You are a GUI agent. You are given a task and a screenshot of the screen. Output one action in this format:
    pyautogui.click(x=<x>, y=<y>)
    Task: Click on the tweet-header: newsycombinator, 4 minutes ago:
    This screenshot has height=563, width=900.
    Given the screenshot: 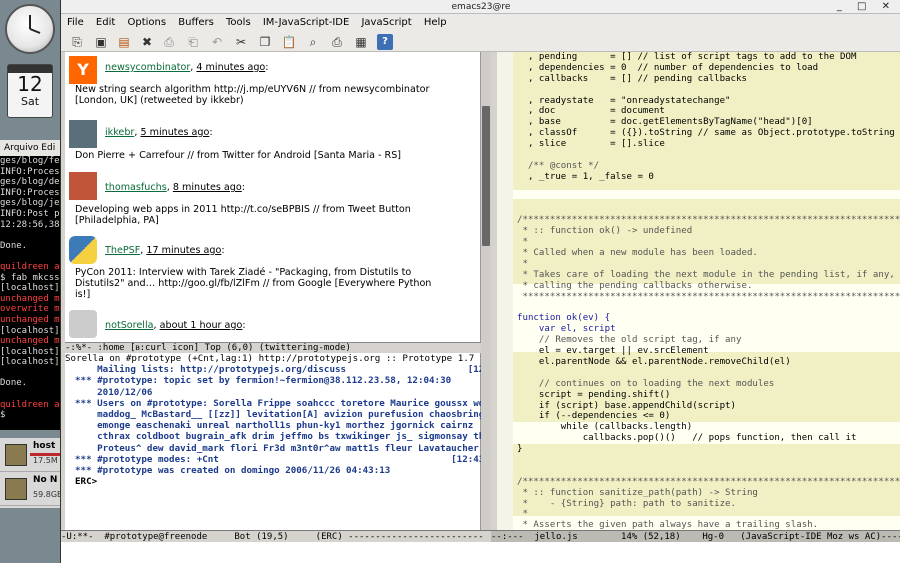 What is the action you would take?
    pyautogui.click(x=187, y=67)
    